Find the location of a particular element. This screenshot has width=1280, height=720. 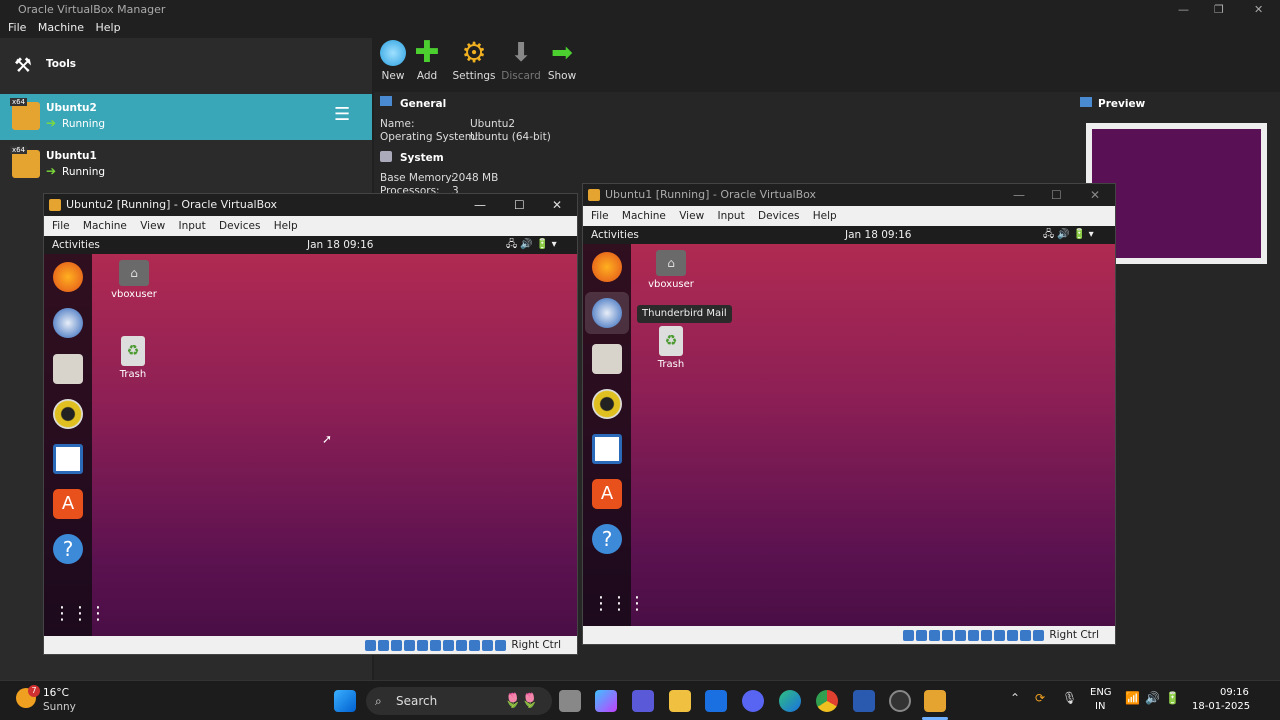

copilot-icon is located at coordinates (606, 701).